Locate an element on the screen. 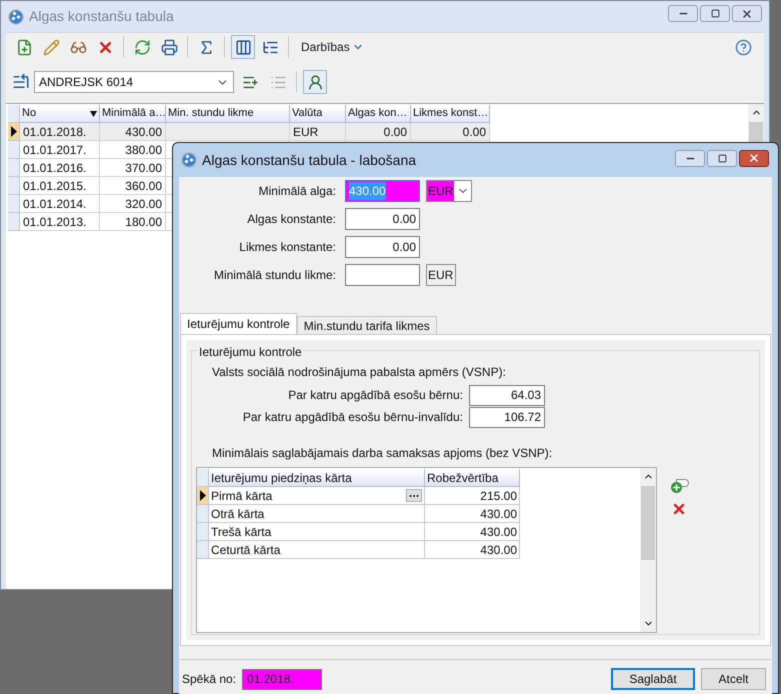 The height and width of the screenshot is (694, 781). column-header: Ieturējumu piedziņas kārta is located at coordinates (317, 478).